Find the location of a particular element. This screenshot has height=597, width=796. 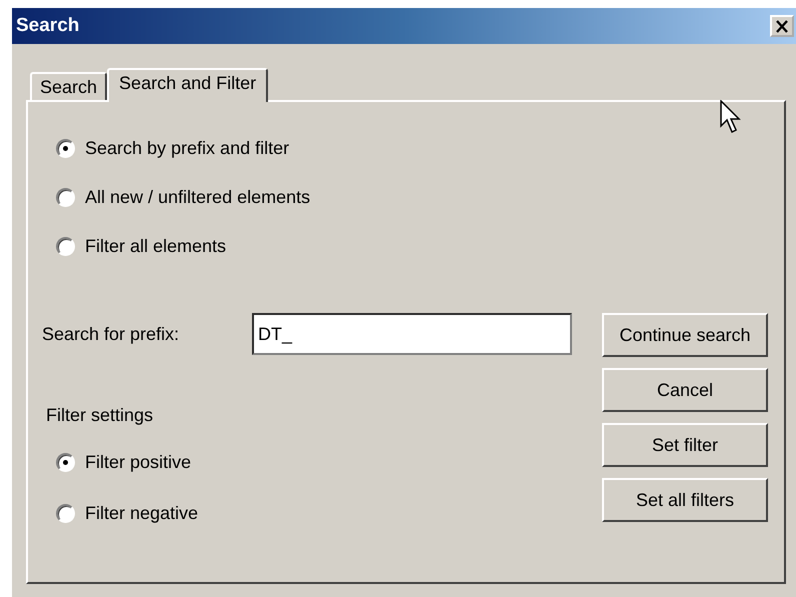

close-button is located at coordinates (782, 26).